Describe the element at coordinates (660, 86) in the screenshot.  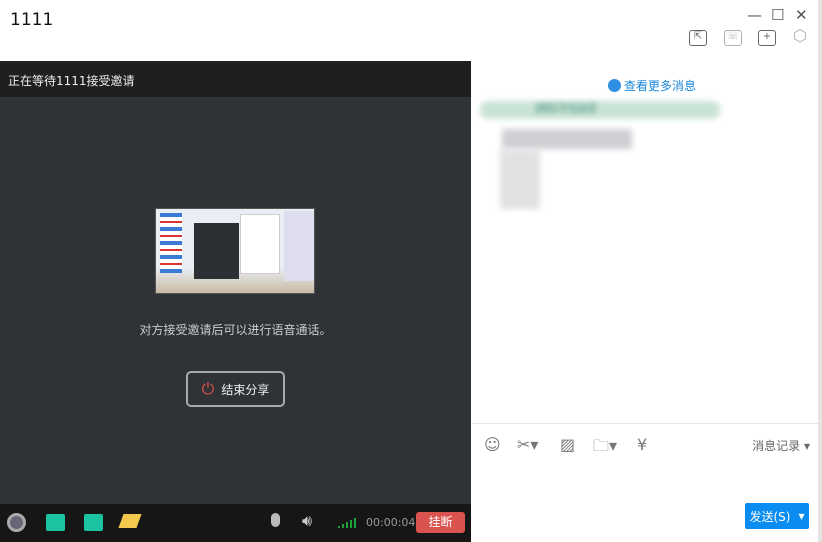
I see `view-more-label: 查看更多消息` at that location.